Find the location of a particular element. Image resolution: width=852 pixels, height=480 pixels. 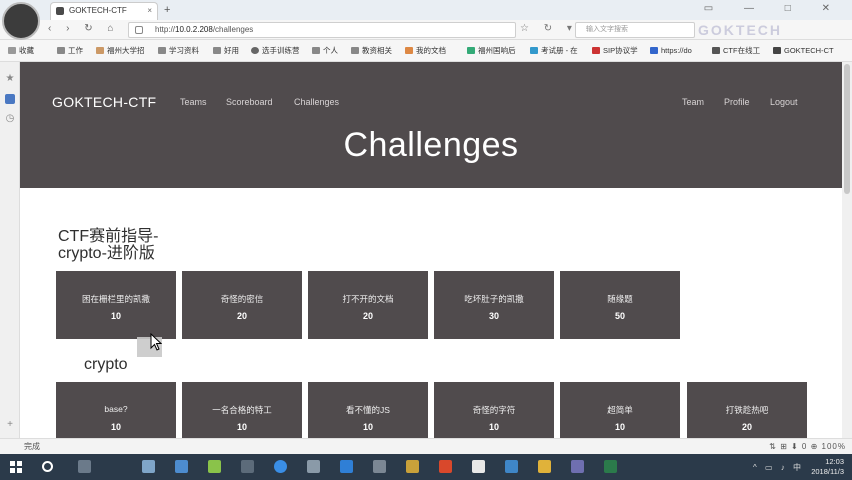

scrollbar-thumb is located at coordinates (847, 129).